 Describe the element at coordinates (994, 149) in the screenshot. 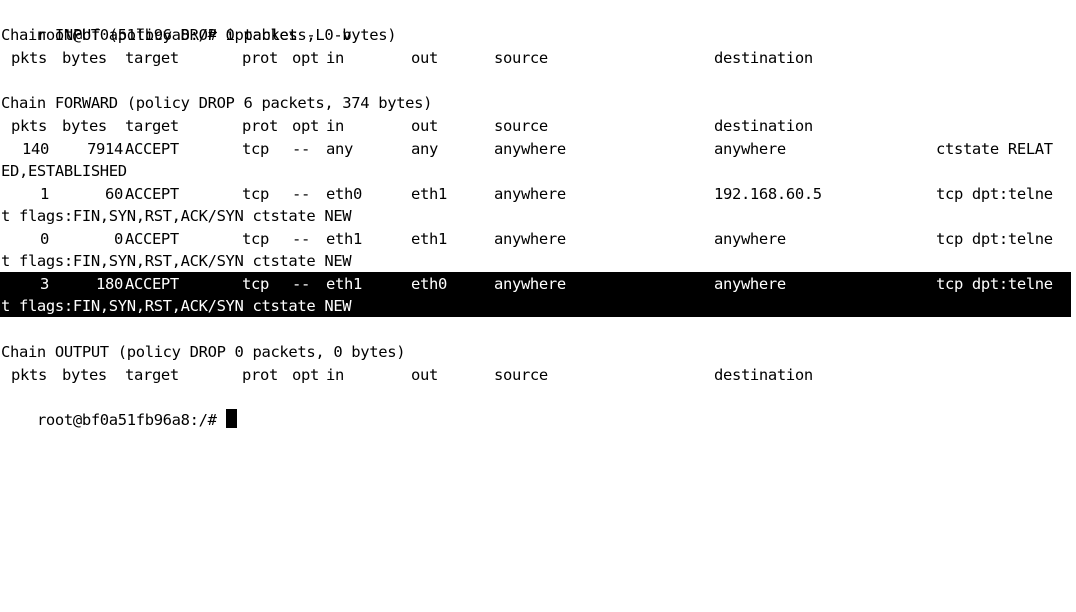

I see `rule-extra: ctstate RELAT` at that location.